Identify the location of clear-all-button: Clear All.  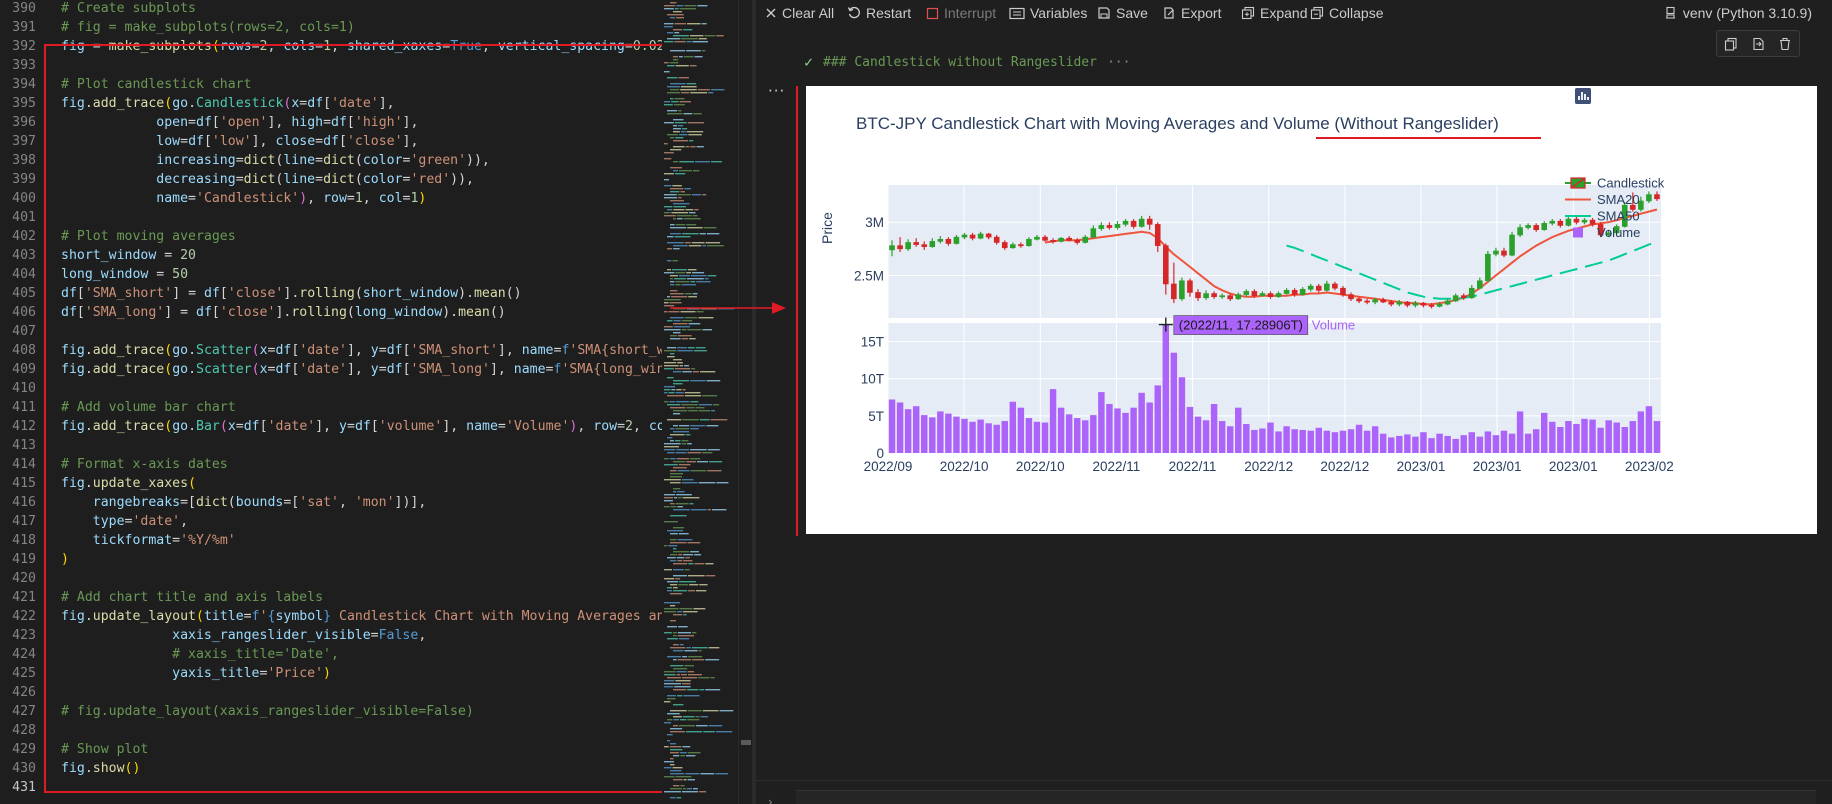
(799, 13).